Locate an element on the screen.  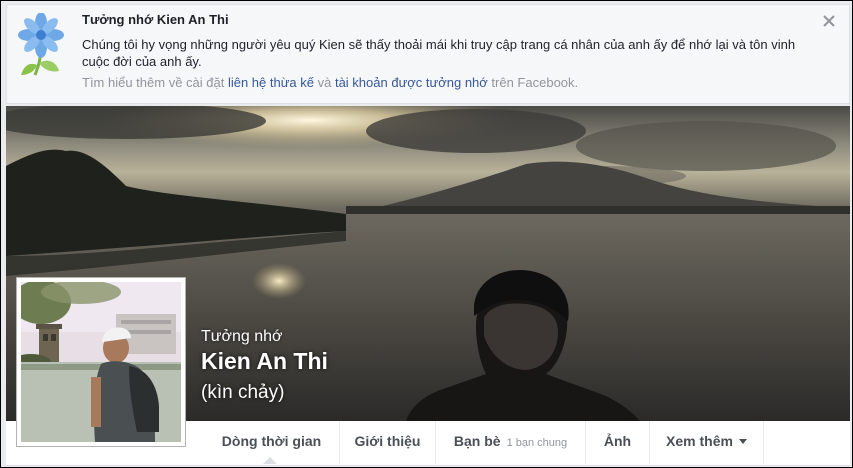
tab-about: Giới thiệu is located at coordinates (388, 442).